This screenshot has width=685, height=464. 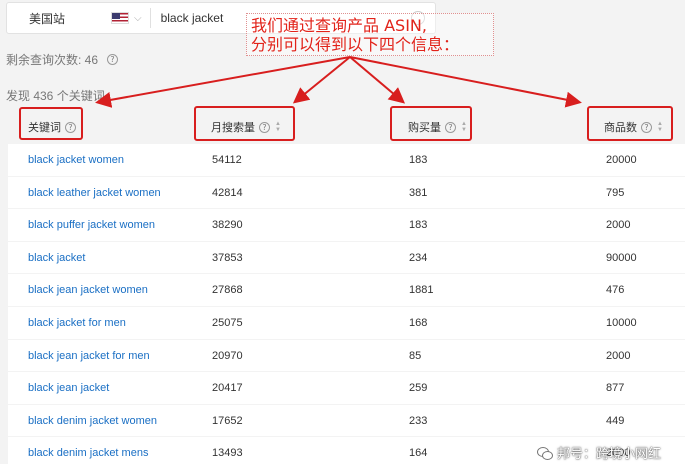 What do you see at coordinates (545, 453) in the screenshot?
I see `wechat-icon` at bounding box center [545, 453].